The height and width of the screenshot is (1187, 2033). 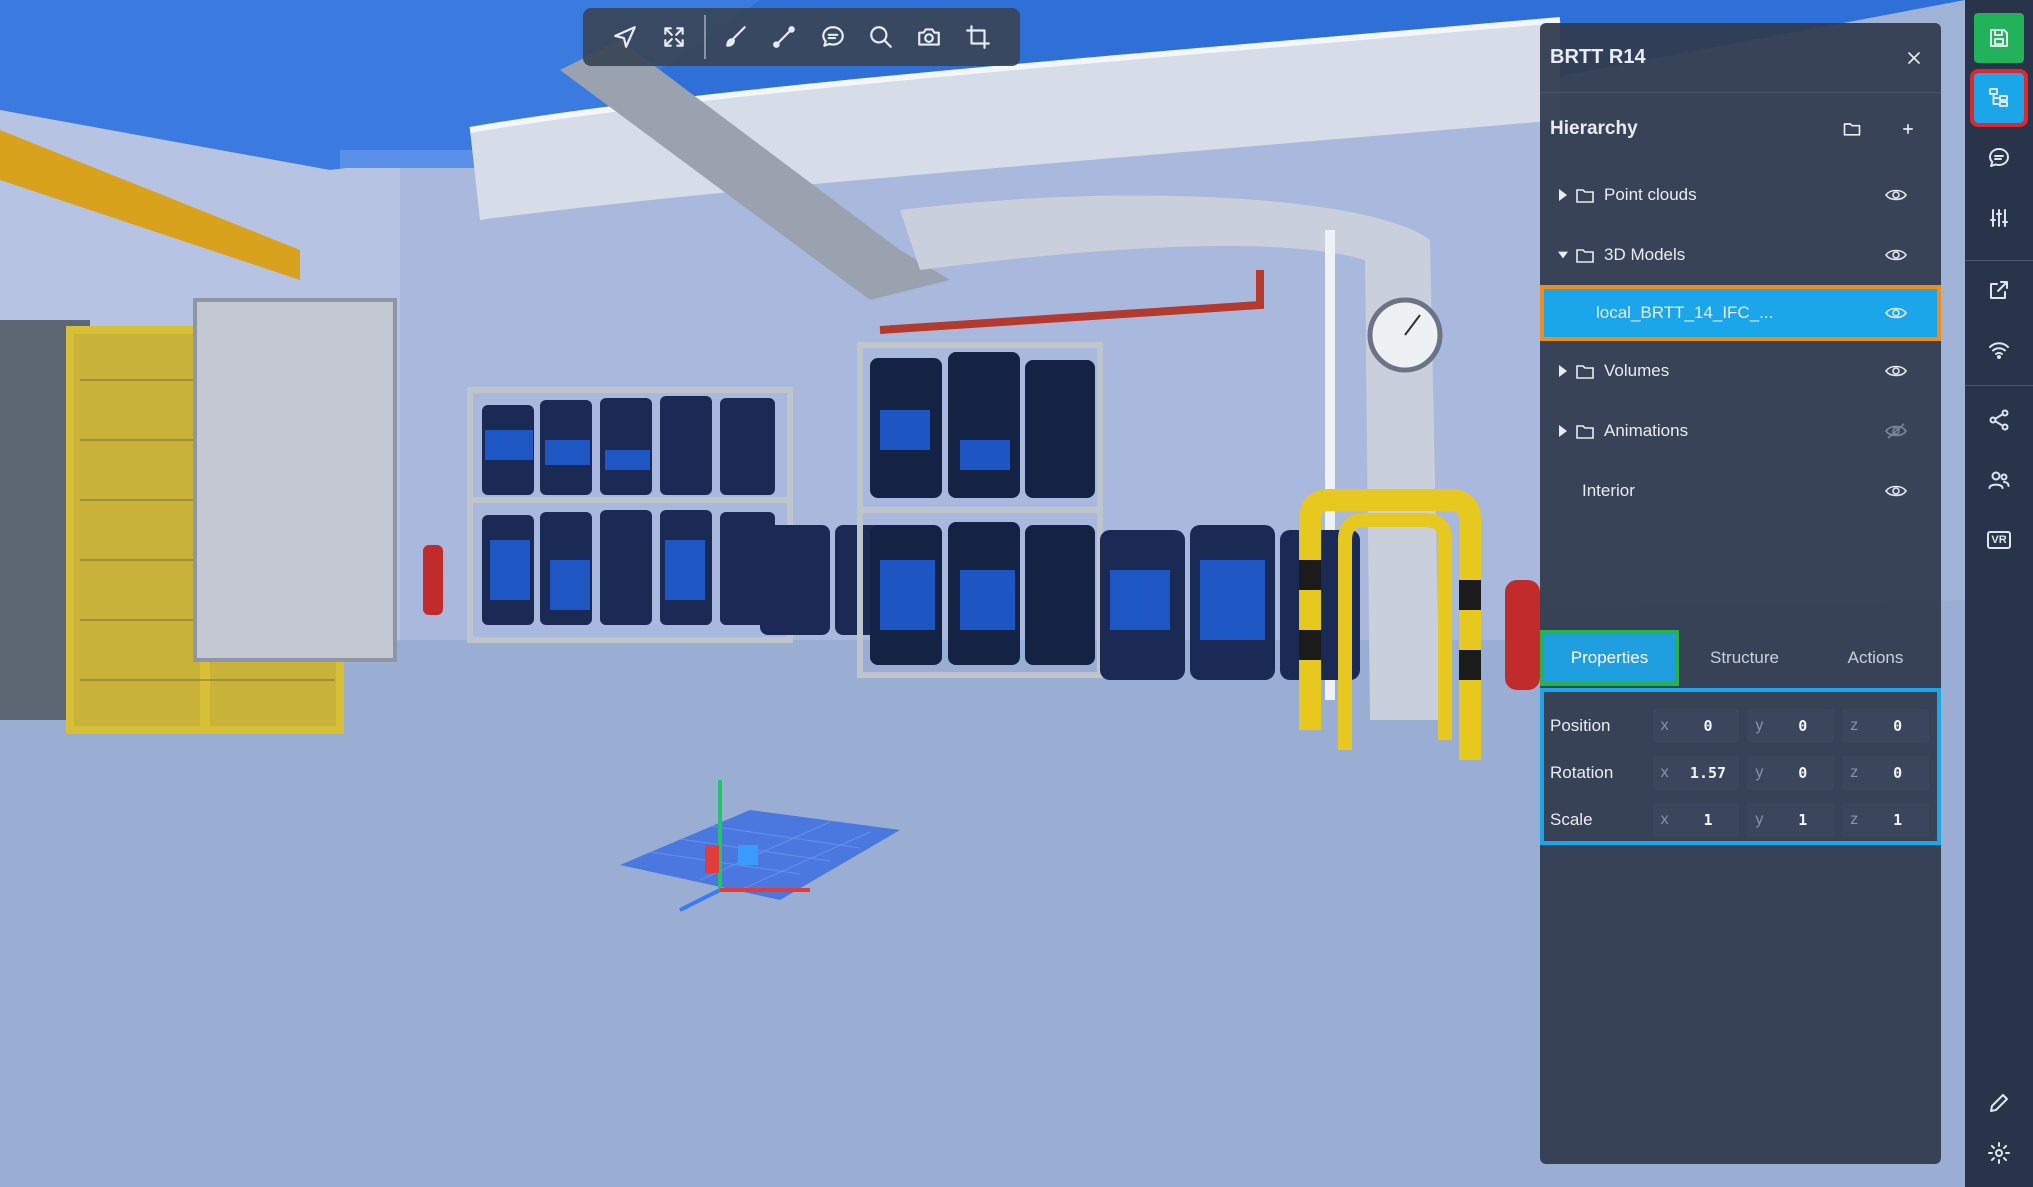 I want to click on visibility-hidden-eye-icon, so click(x=1896, y=431).